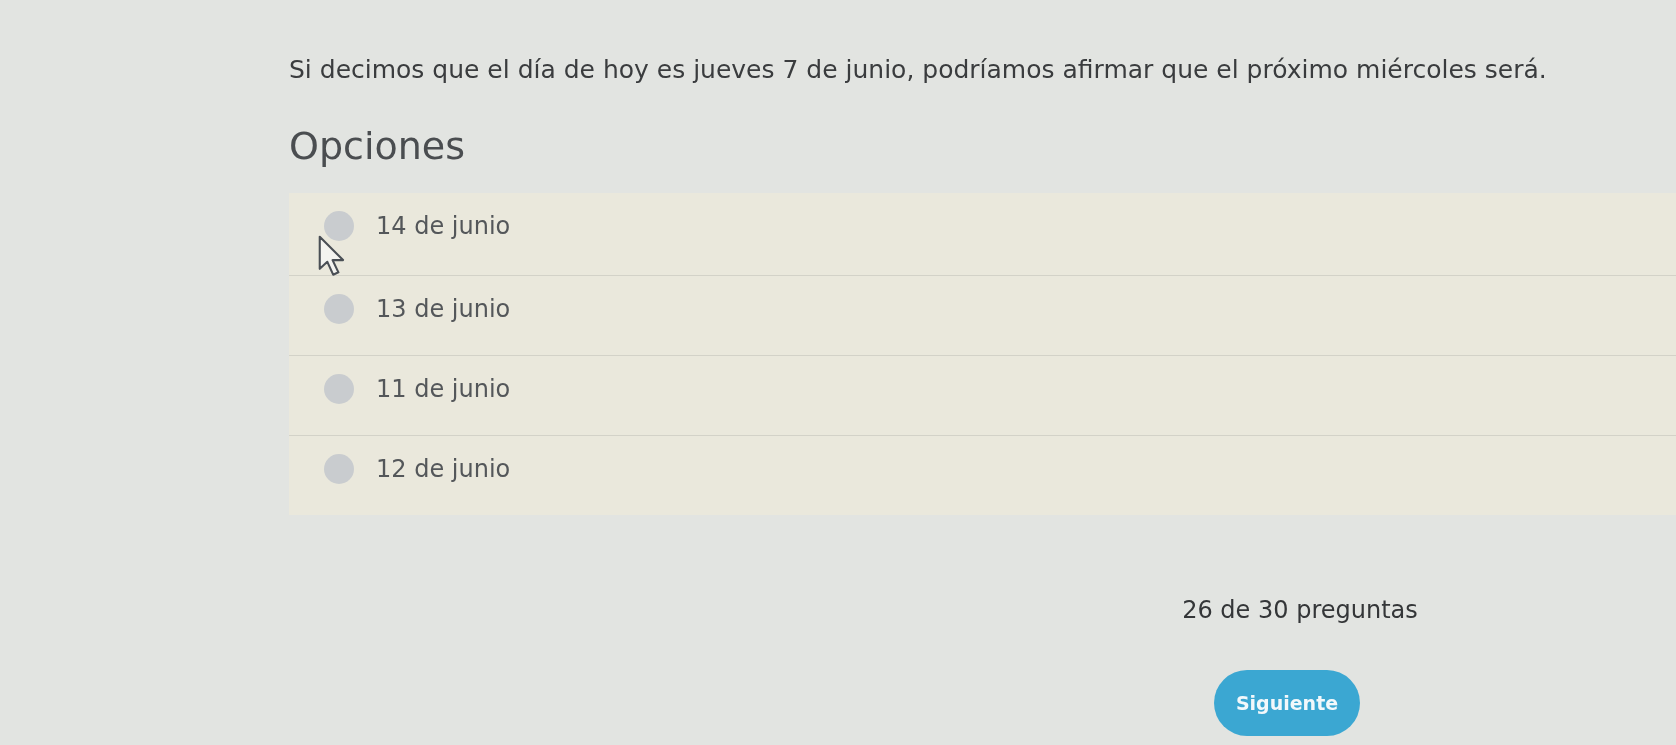 The width and height of the screenshot is (1676, 745). What do you see at coordinates (443, 226) in the screenshot?
I see `option-label: 14 de junio` at bounding box center [443, 226].